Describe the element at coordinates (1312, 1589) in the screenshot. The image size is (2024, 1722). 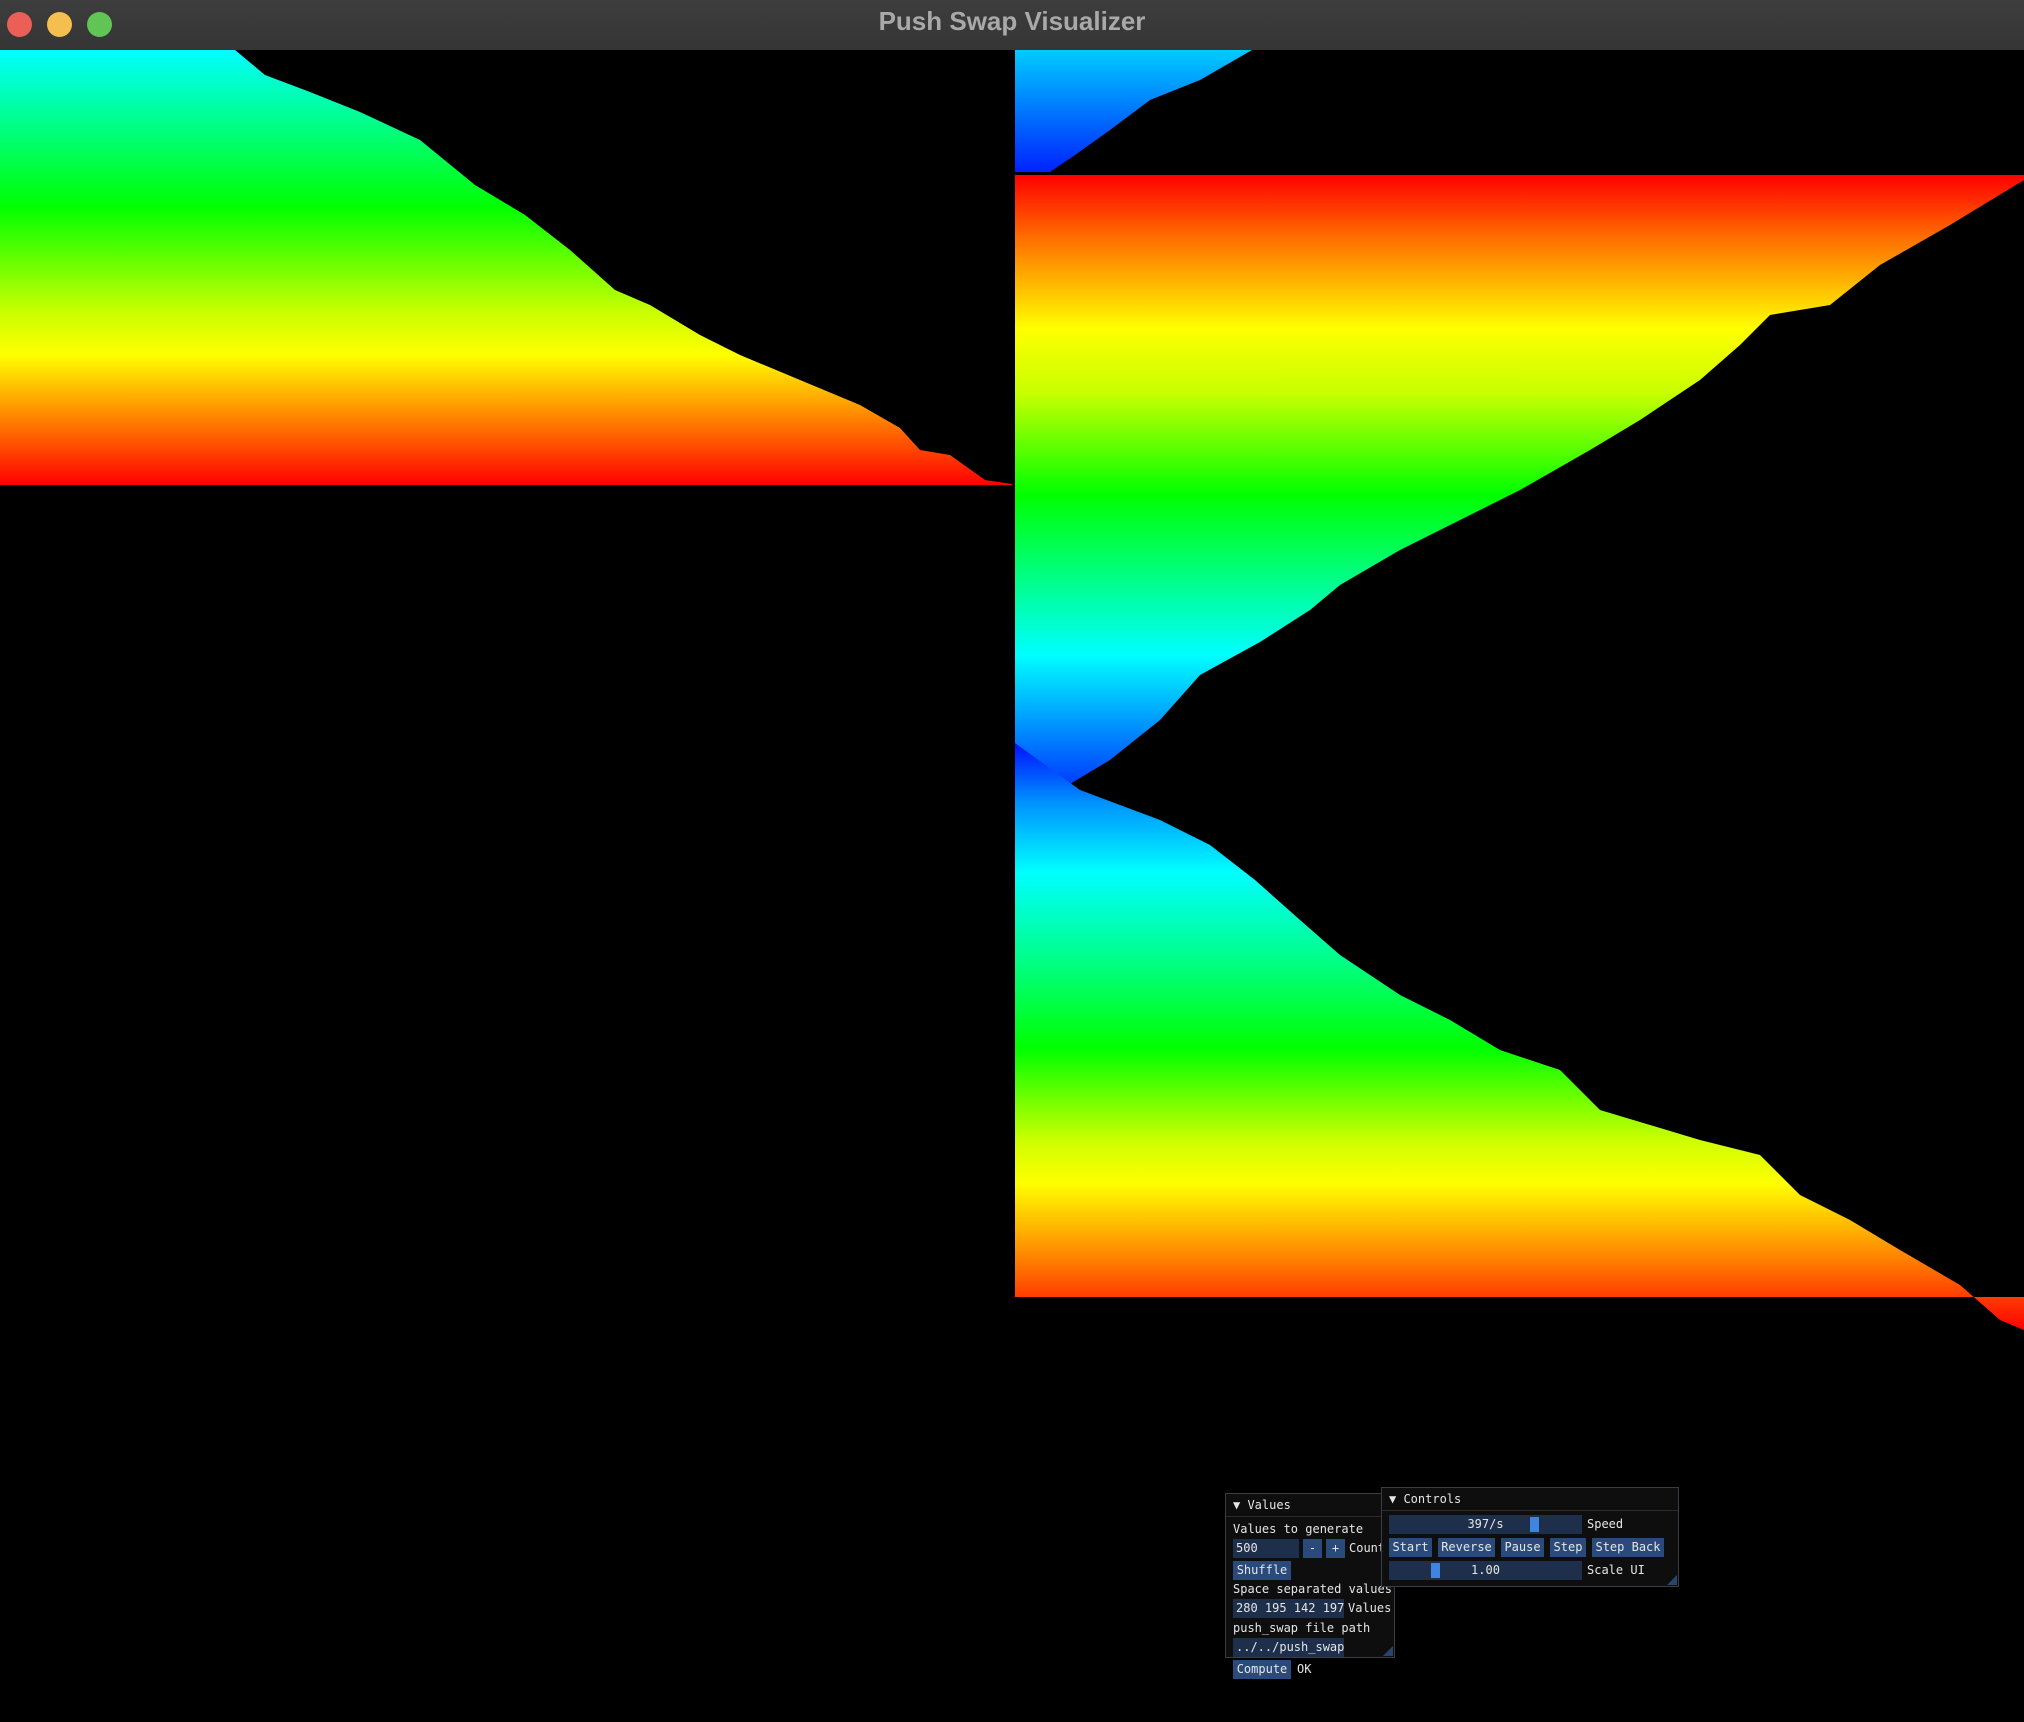
I see `space-separated-values-label: Space separated values` at that location.